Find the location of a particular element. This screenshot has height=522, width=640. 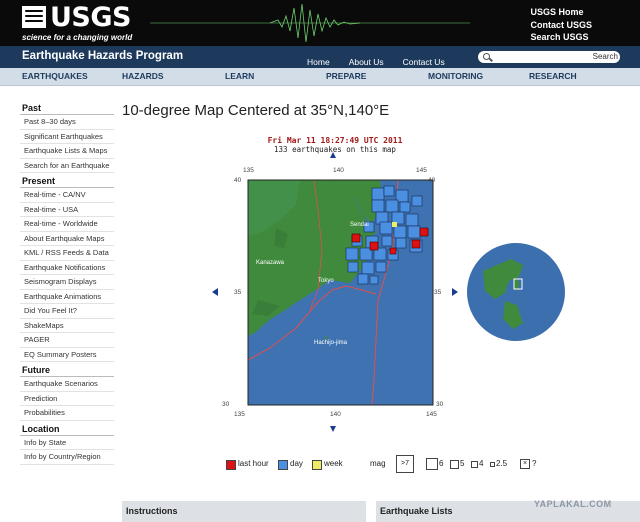

usgs-top-links: USGS Home Contact USGS Search USGS is located at coordinates (561, 25).